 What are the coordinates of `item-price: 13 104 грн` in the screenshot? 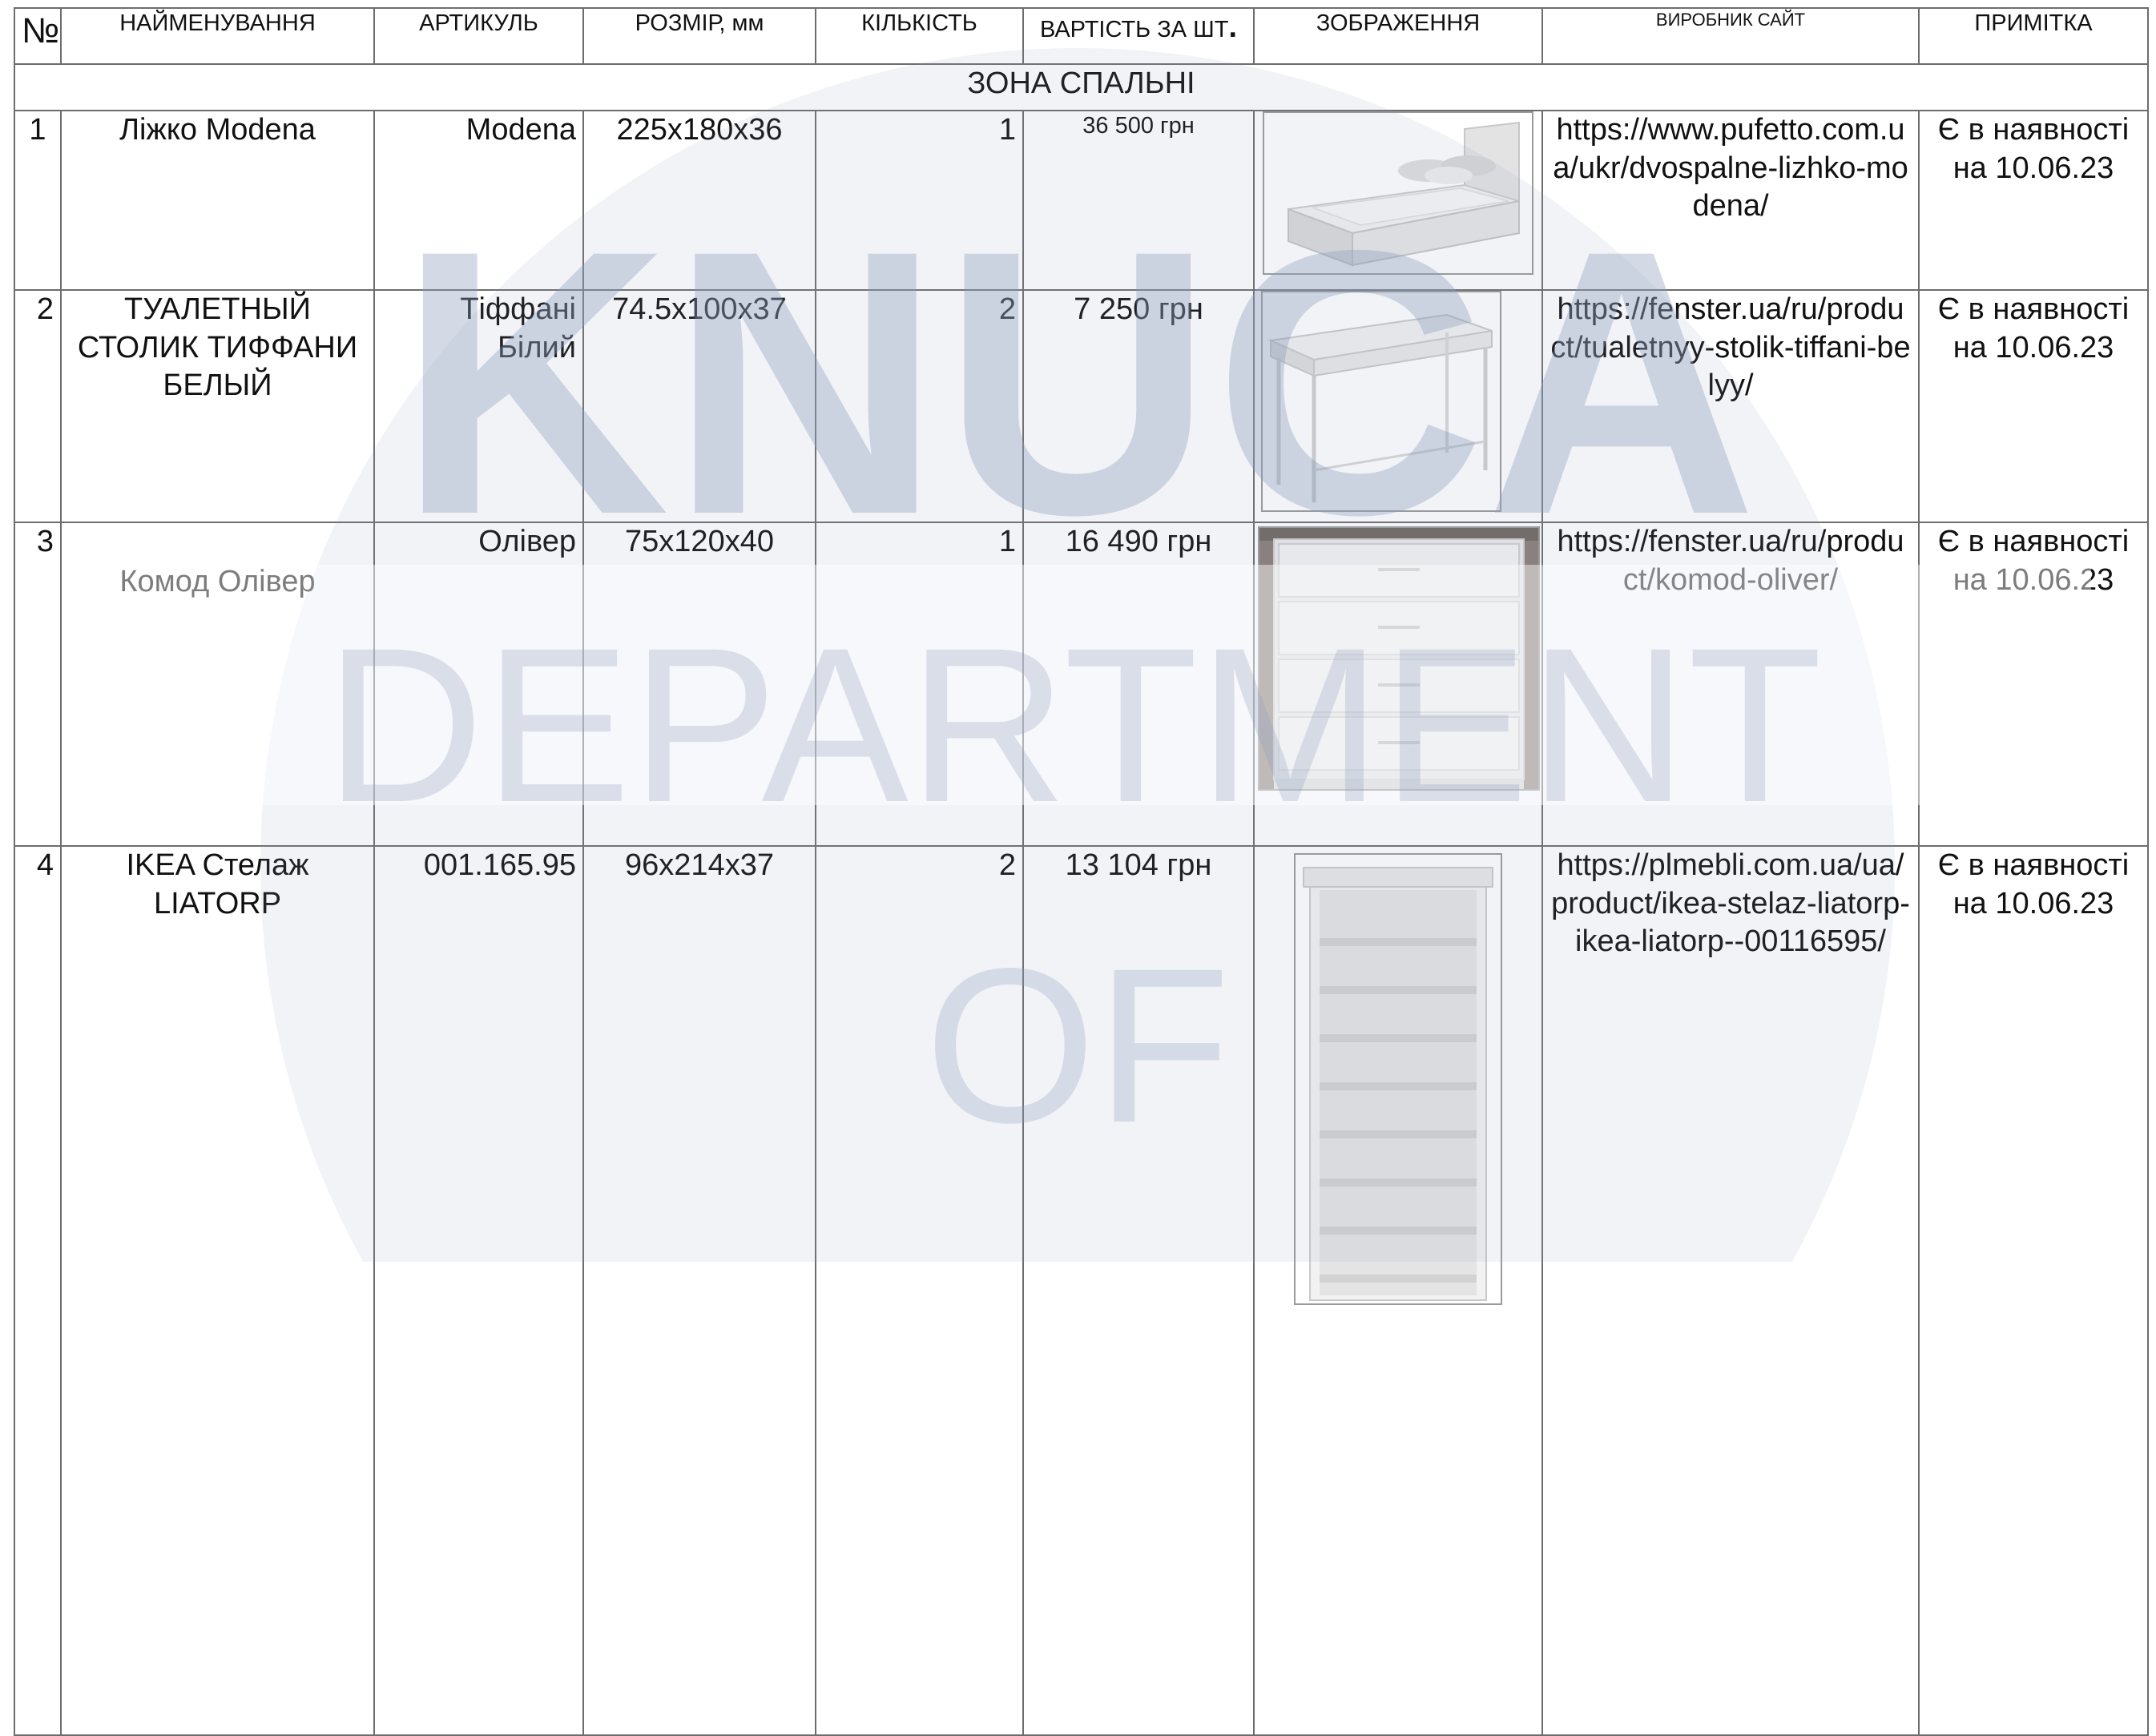 It's located at (1138, 1291).